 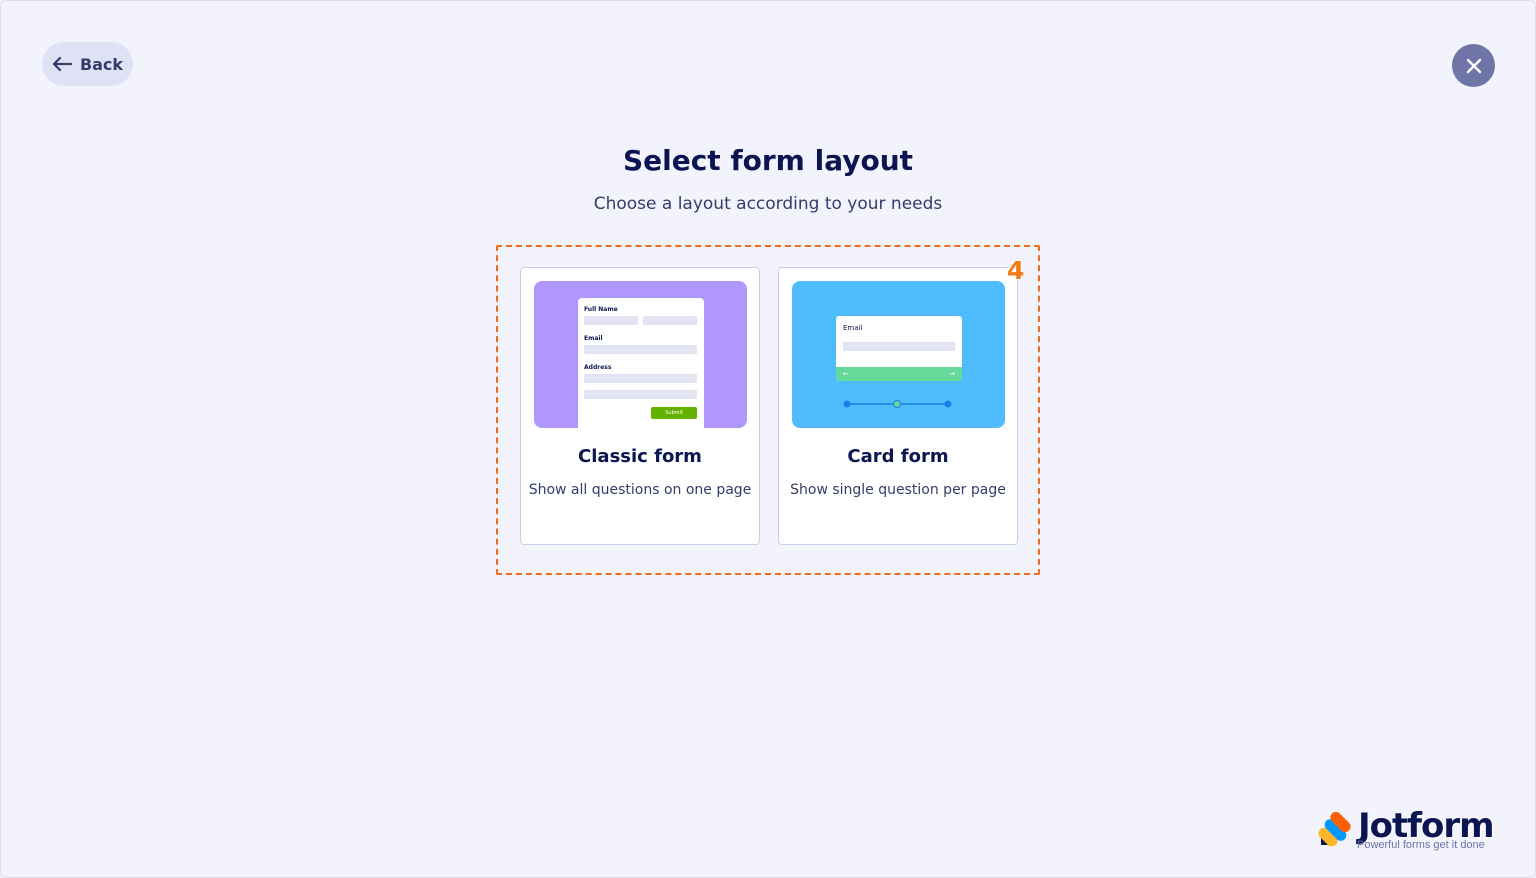 I want to click on progress-dots-icon, so click(x=897, y=404).